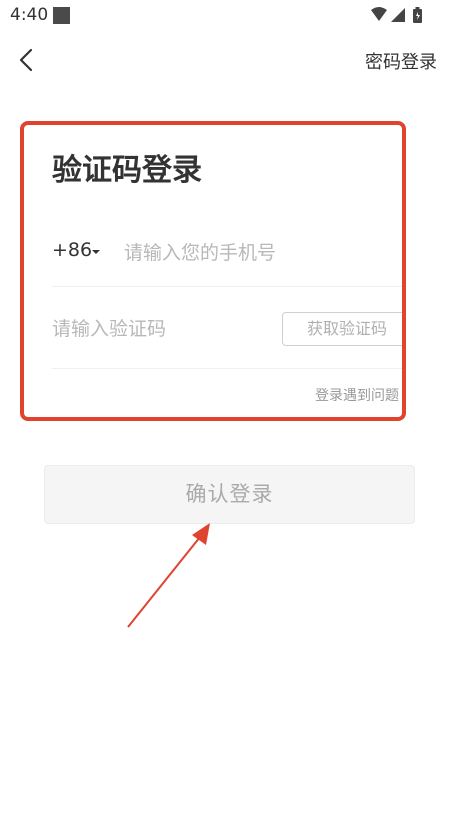 This screenshot has width=459, height=816. I want to click on dropdown-caret-icon, so click(96, 252).